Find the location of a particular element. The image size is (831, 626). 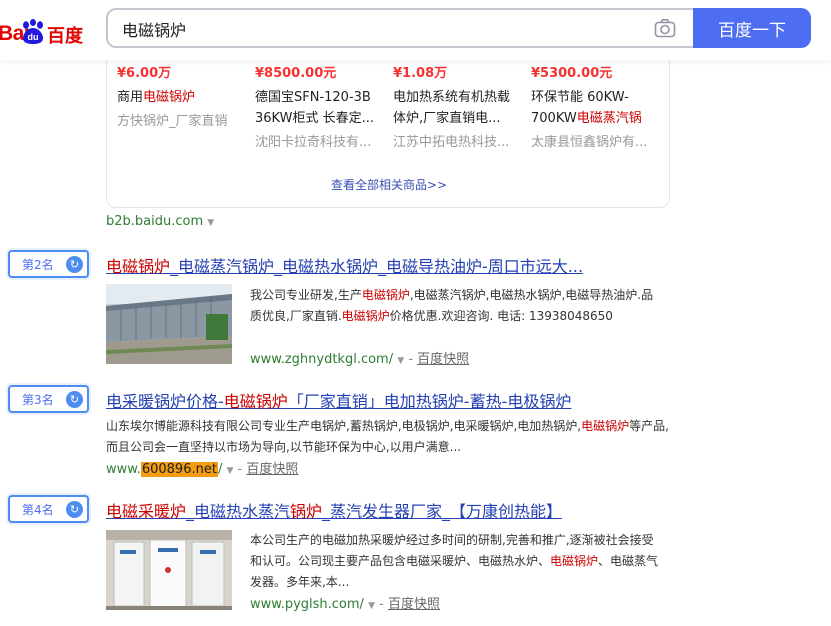

rank-label: 第4名 is located at coordinates (38, 510).